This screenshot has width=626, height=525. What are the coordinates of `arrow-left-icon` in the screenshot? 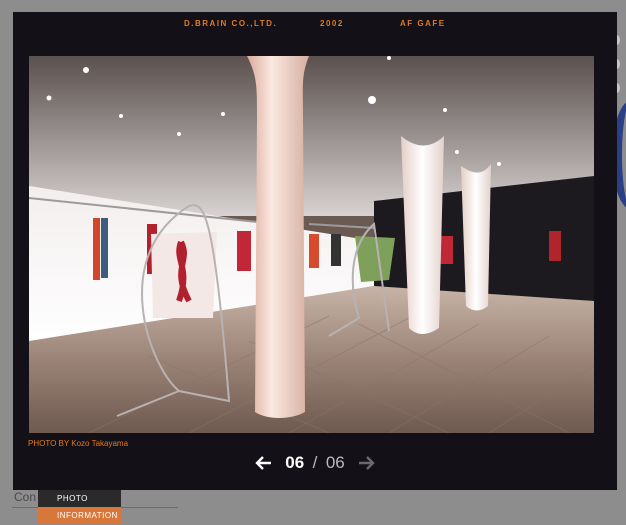 It's located at (264, 463).